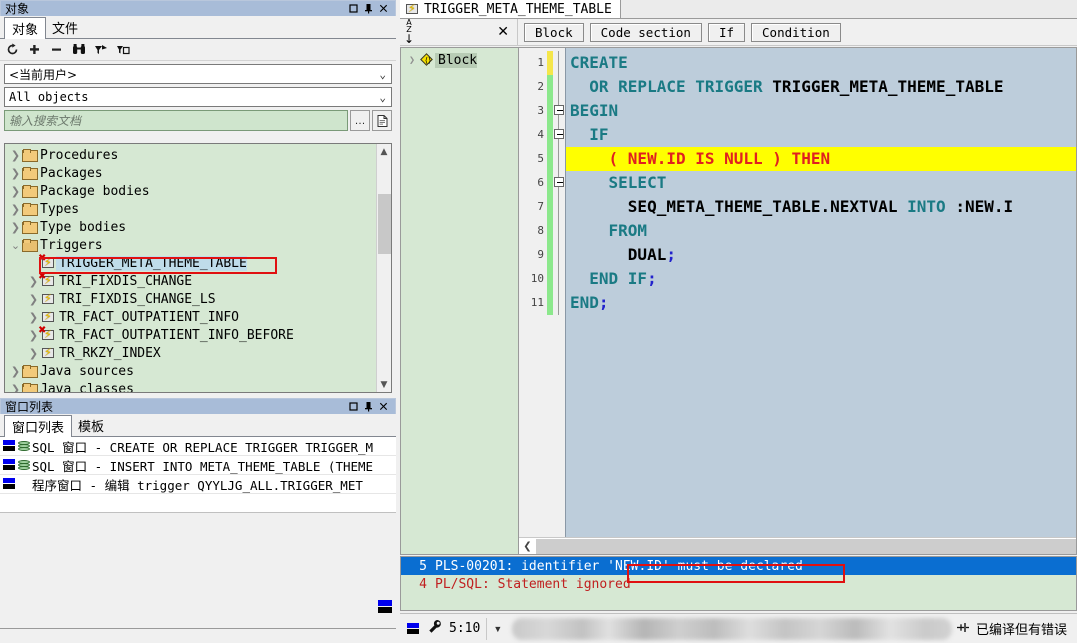 The height and width of the screenshot is (643, 1077). Describe the element at coordinates (435, 628) in the screenshot. I see `wrench-icon` at that location.